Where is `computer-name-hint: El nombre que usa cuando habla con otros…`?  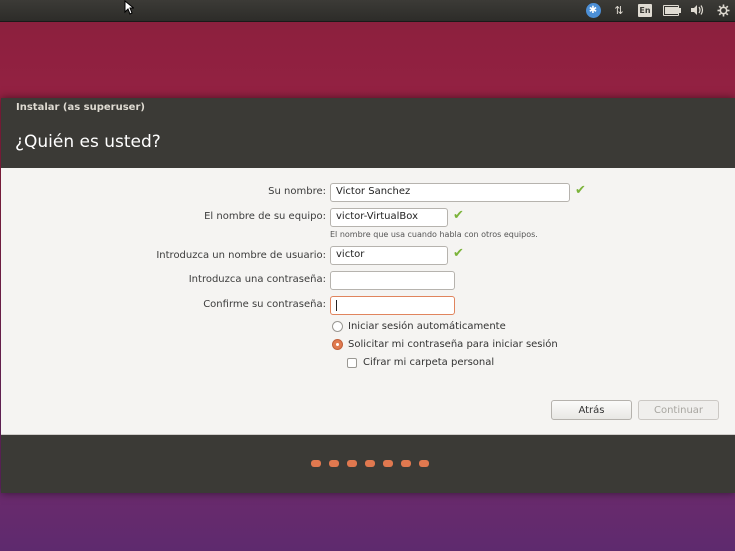 computer-name-hint: El nombre que usa cuando habla con otros… is located at coordinates (434, 234).